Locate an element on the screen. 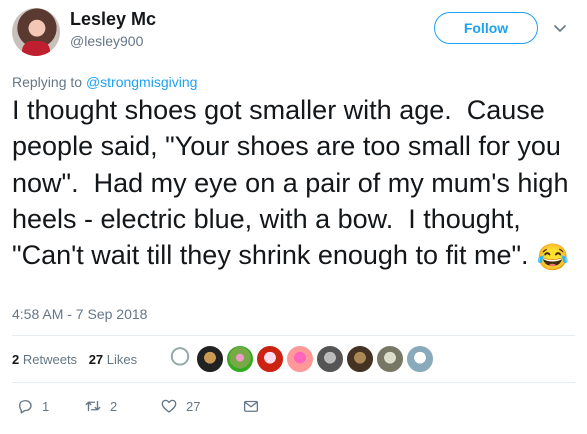  reply-action: 1 is located at coordinates (50, 406).